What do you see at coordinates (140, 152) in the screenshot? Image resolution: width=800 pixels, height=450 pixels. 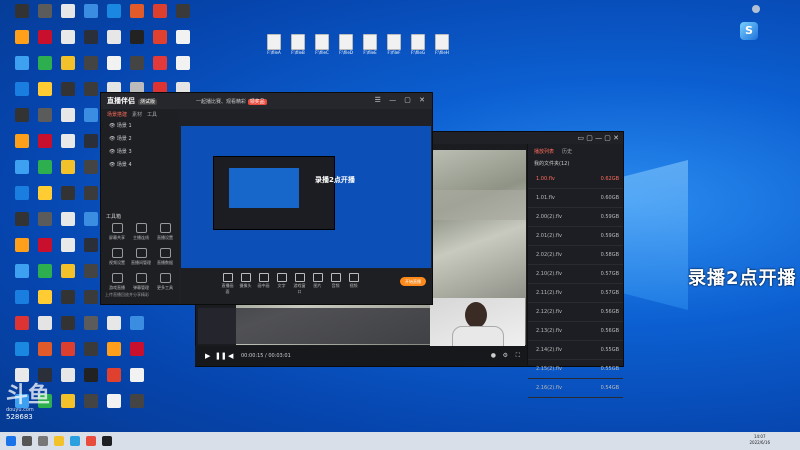 I see `scene-item: 👁 场景 3` at bounding box center [140, 152].